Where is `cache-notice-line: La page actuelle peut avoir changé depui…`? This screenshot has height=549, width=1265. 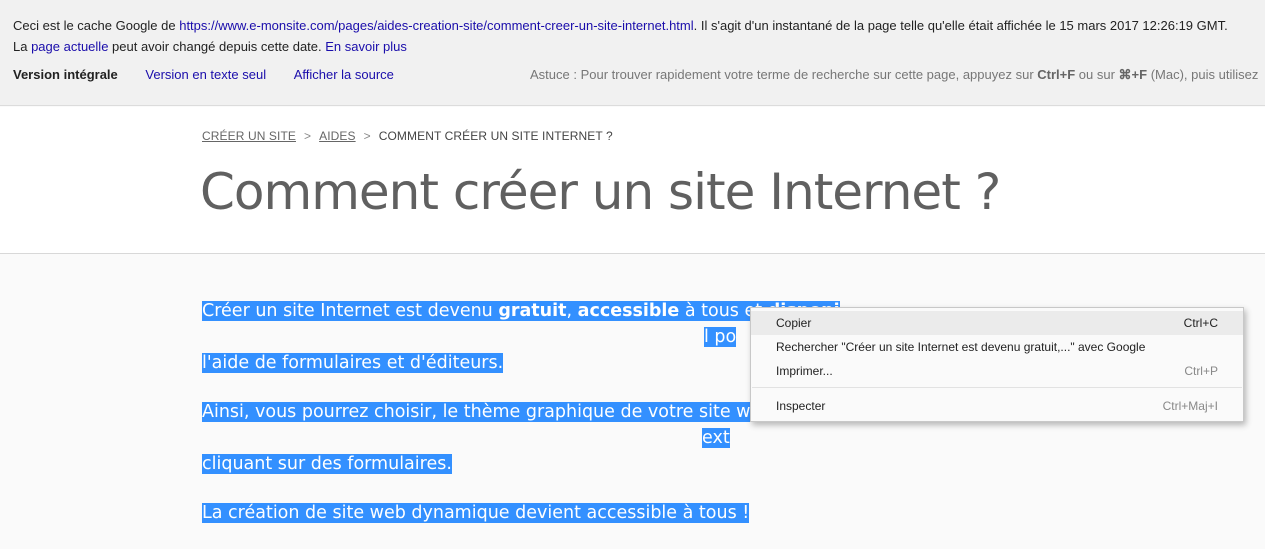
cache-notice-line: La page actuelle peut avoir changé depui… is located at coordinates (210, 46).